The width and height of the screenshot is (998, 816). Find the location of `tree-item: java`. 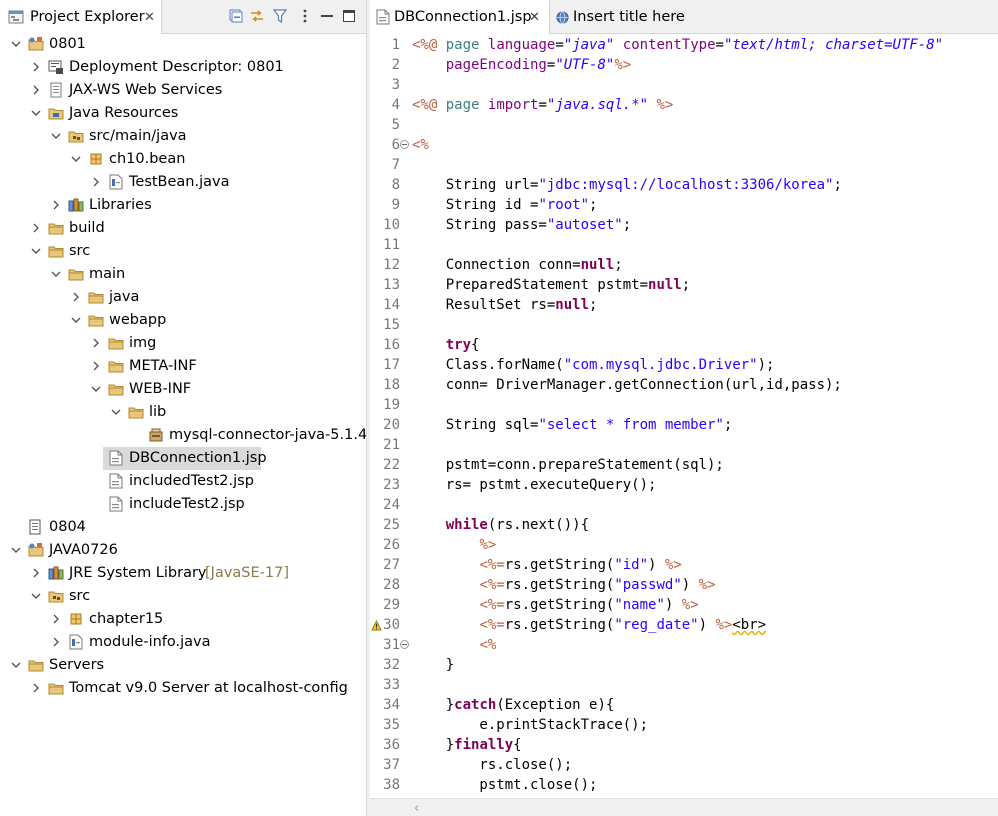

tree-item: java is located at coordinates (183, 297).